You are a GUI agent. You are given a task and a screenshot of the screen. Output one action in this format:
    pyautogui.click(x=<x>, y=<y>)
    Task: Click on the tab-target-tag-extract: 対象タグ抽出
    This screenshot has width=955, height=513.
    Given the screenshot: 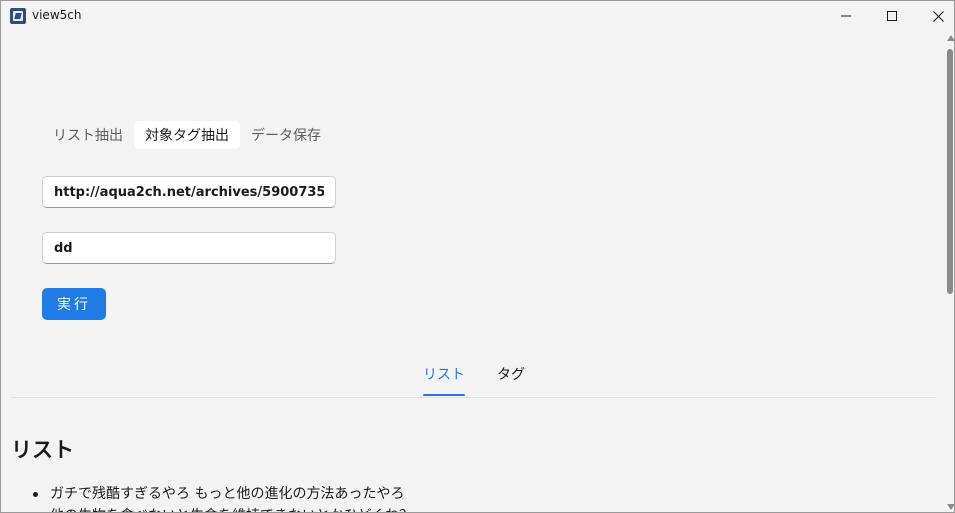 What is the action you would take?
    pyautogui.click(x=187, y=135)
    